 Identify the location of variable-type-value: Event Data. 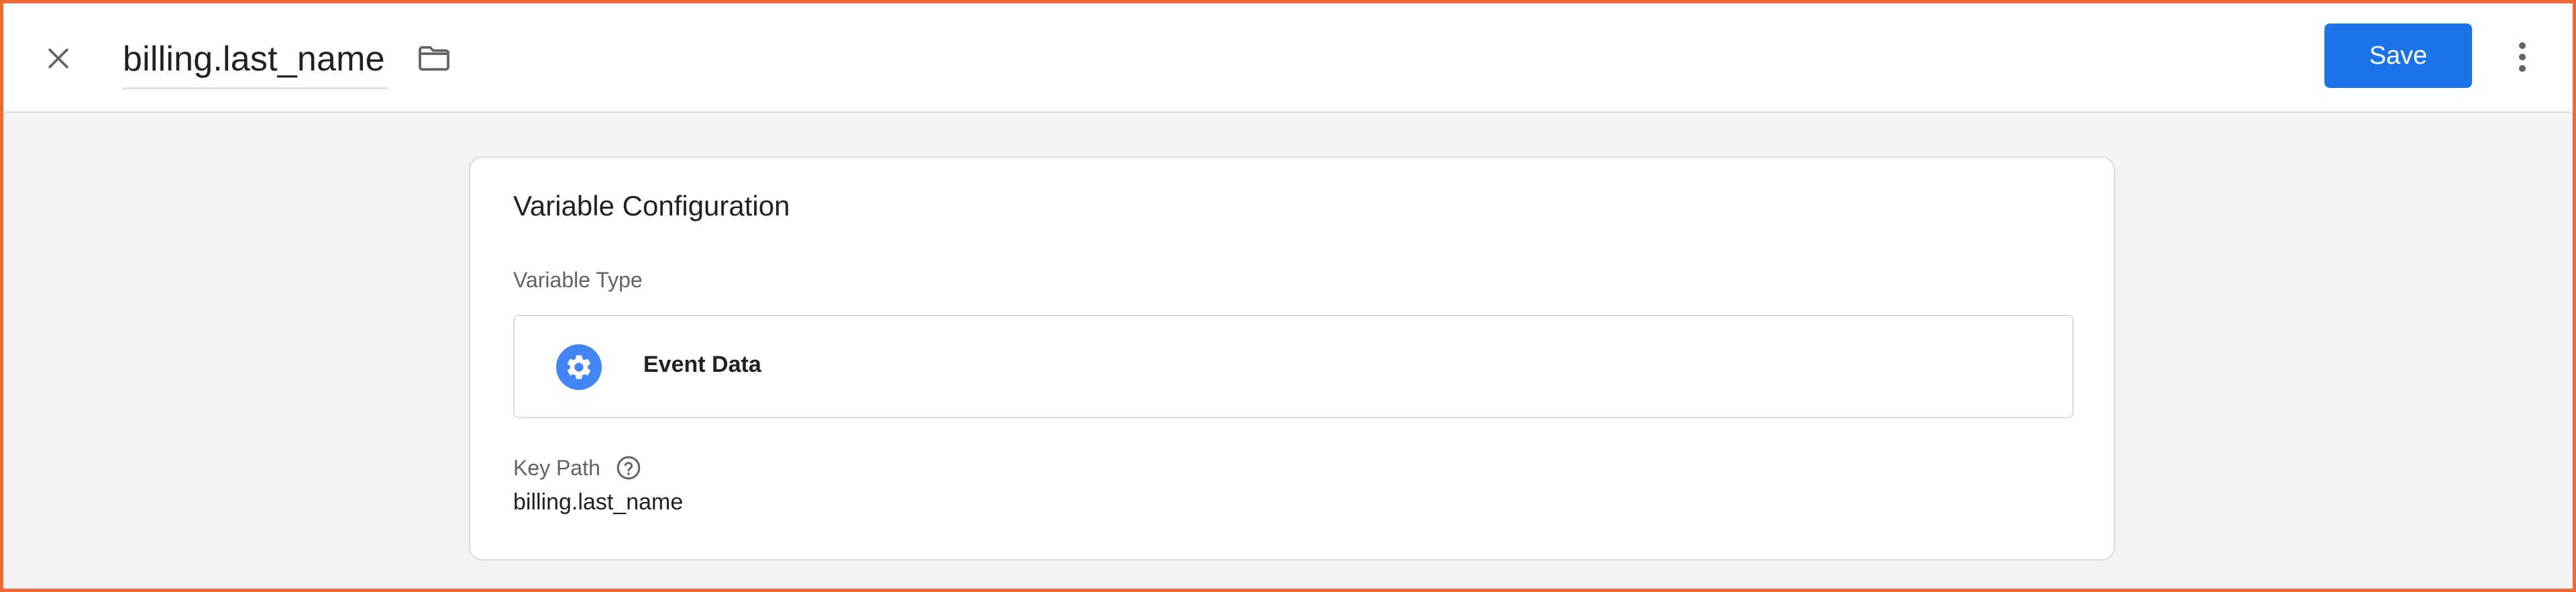
(702, 364).